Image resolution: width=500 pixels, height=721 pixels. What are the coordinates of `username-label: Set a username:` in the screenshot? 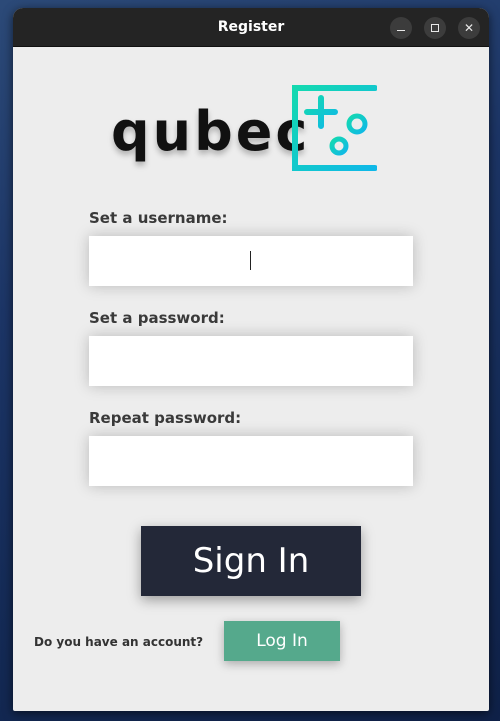 It's located at (158, 218).